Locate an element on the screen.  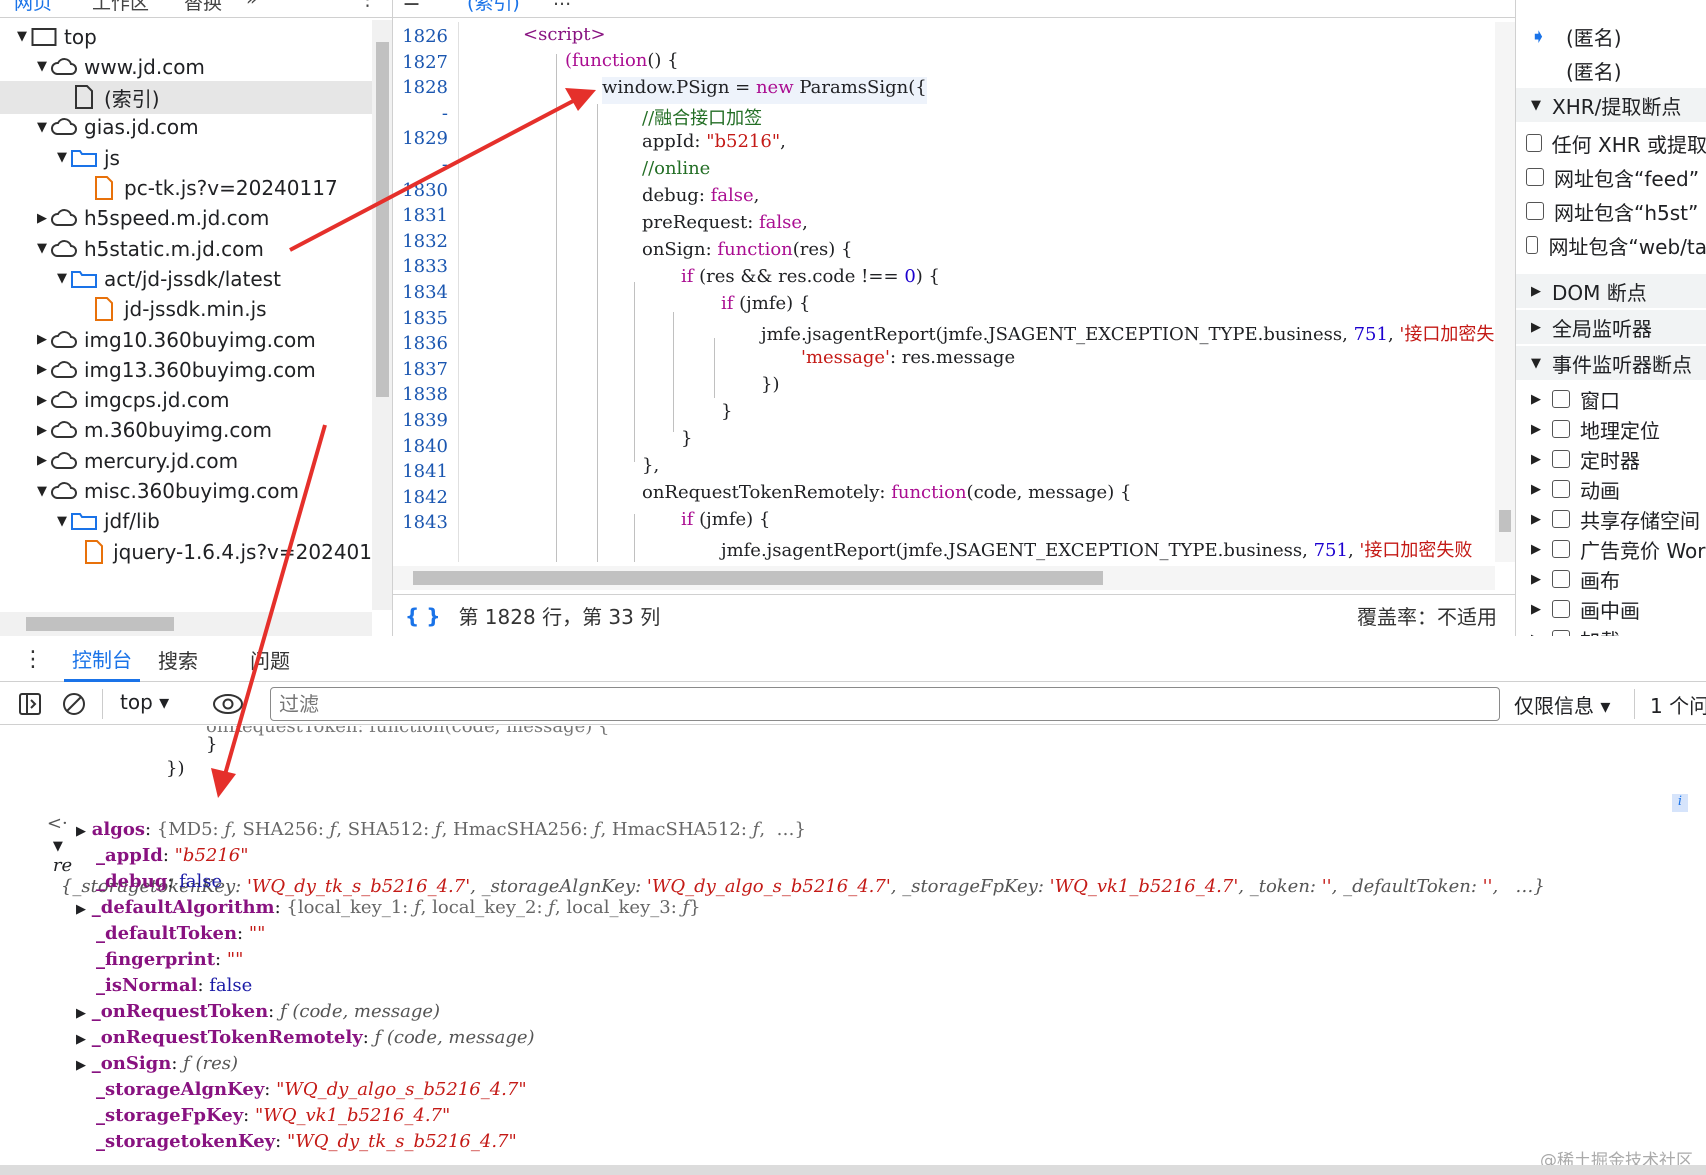
sidebar-toggle-icon is located at coordinates (30, 704).